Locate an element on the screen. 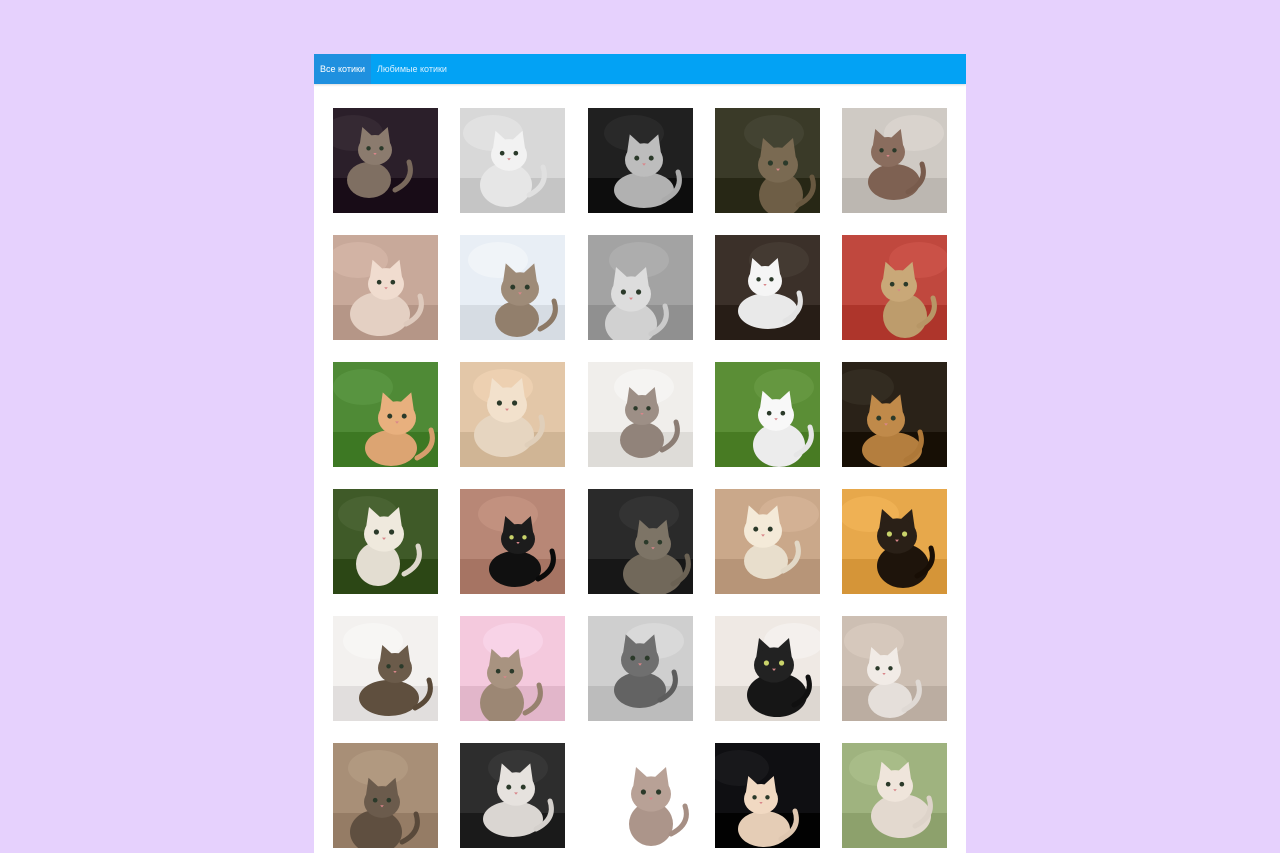  tab-all-cats: Все котики is located at coordinates (342, 69).